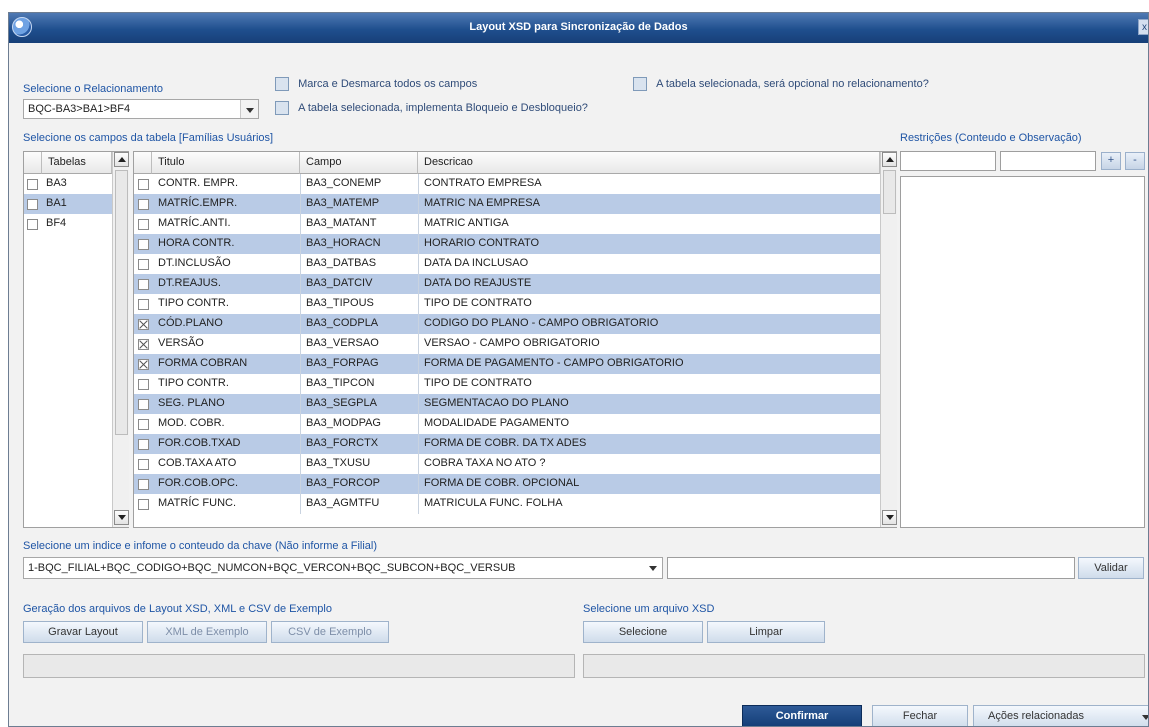  What do you see at coordinates (1060, 715) in the screenshot?
I see `related-actions-button: Ações relacionadas` at bounding box center [1060, 715].